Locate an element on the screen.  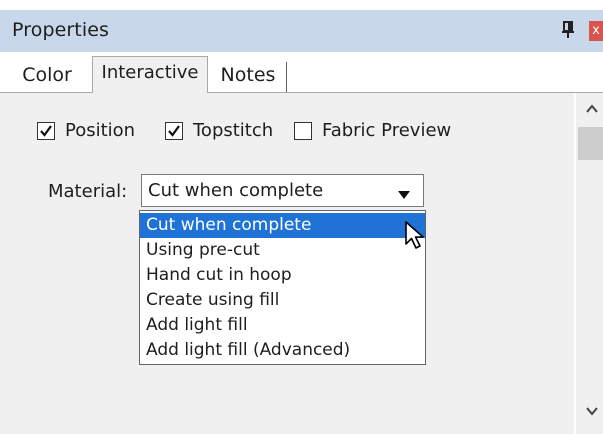
position-checkbox is located at coordinates (46, 131).